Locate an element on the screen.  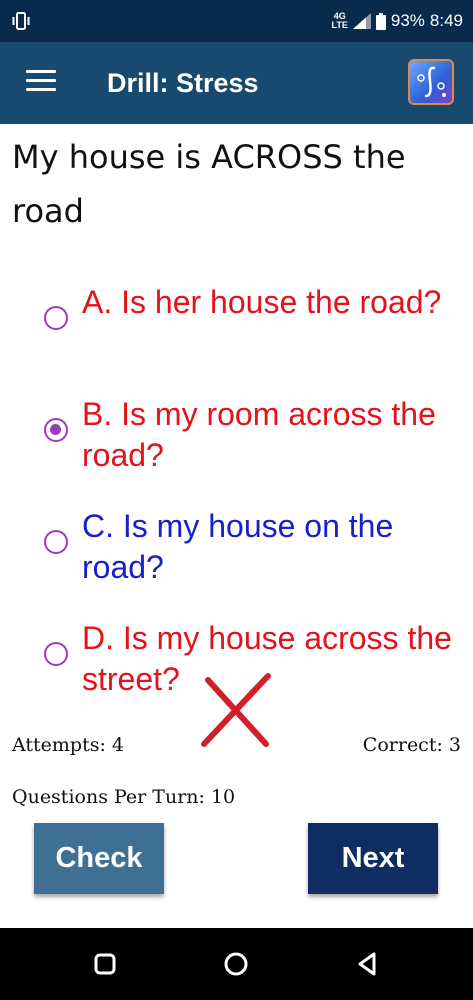
menu-icon is located at coordinates (41, 82).